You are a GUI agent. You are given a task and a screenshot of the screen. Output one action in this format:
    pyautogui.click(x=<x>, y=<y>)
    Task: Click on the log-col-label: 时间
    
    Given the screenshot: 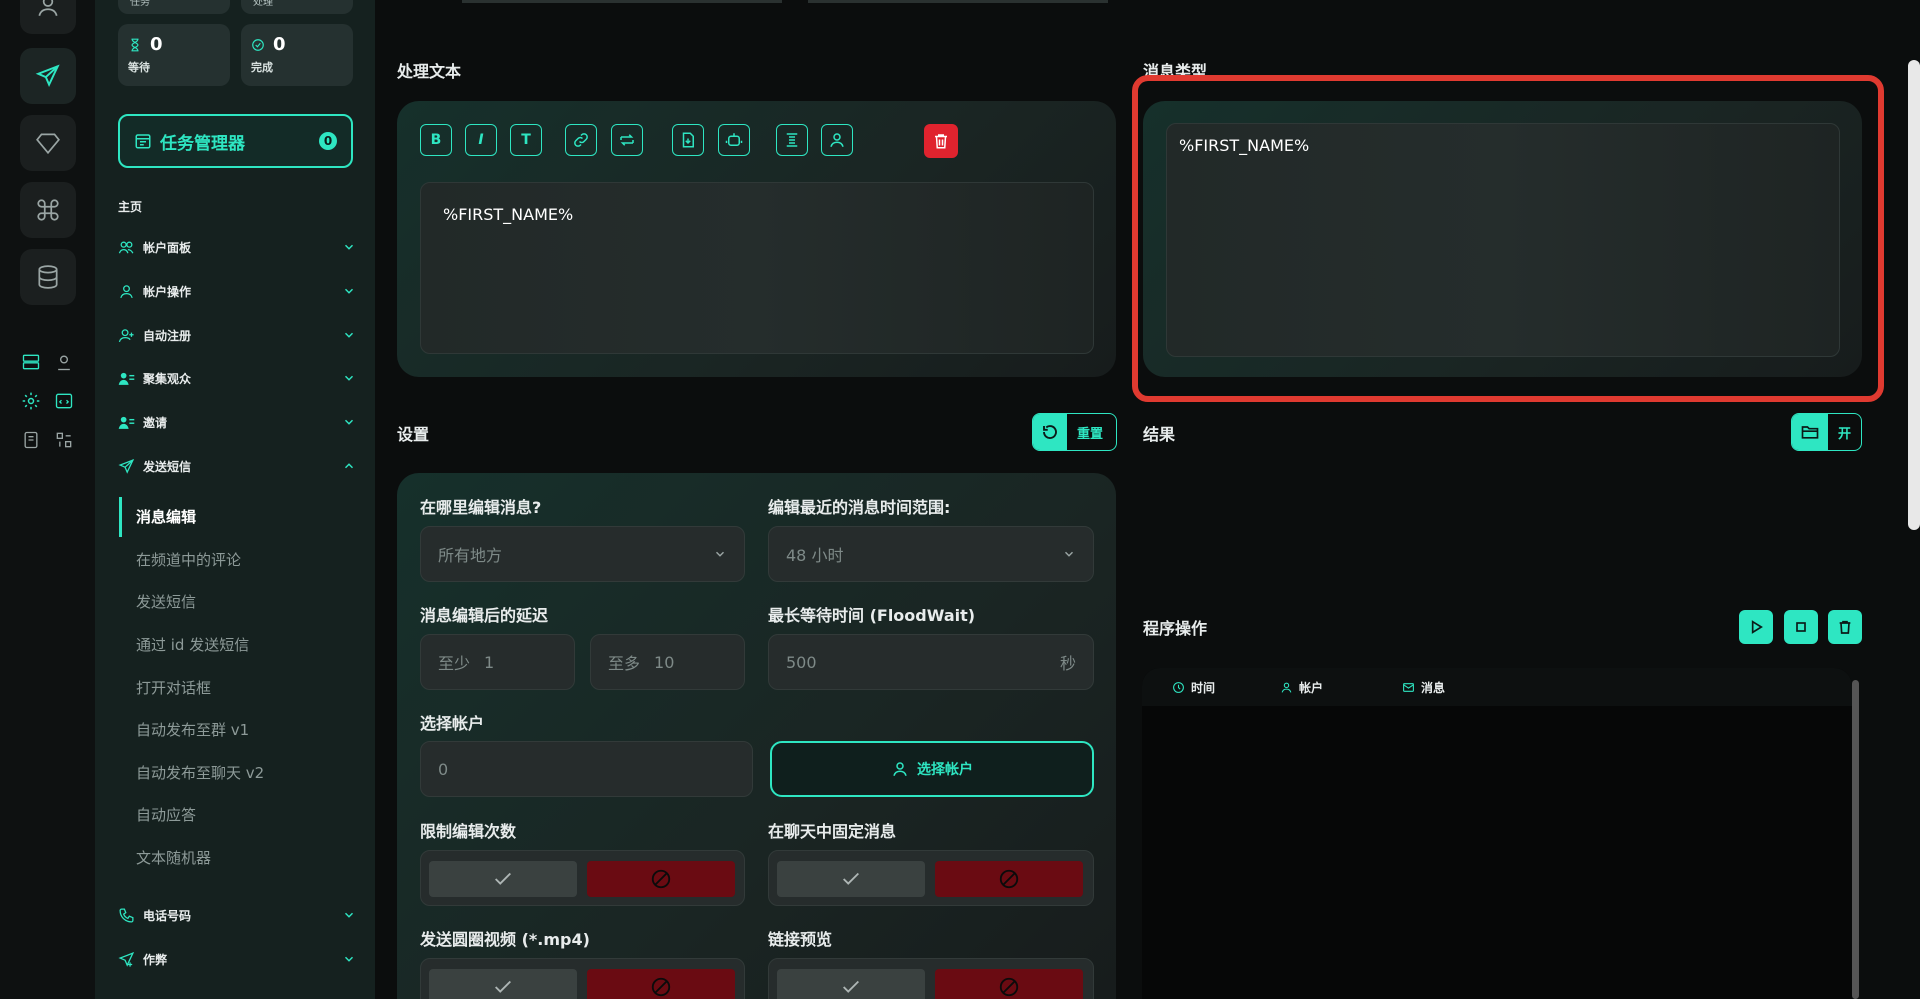 What is the action you would take?
    pyautogui.click(x=1203, y=688)
    